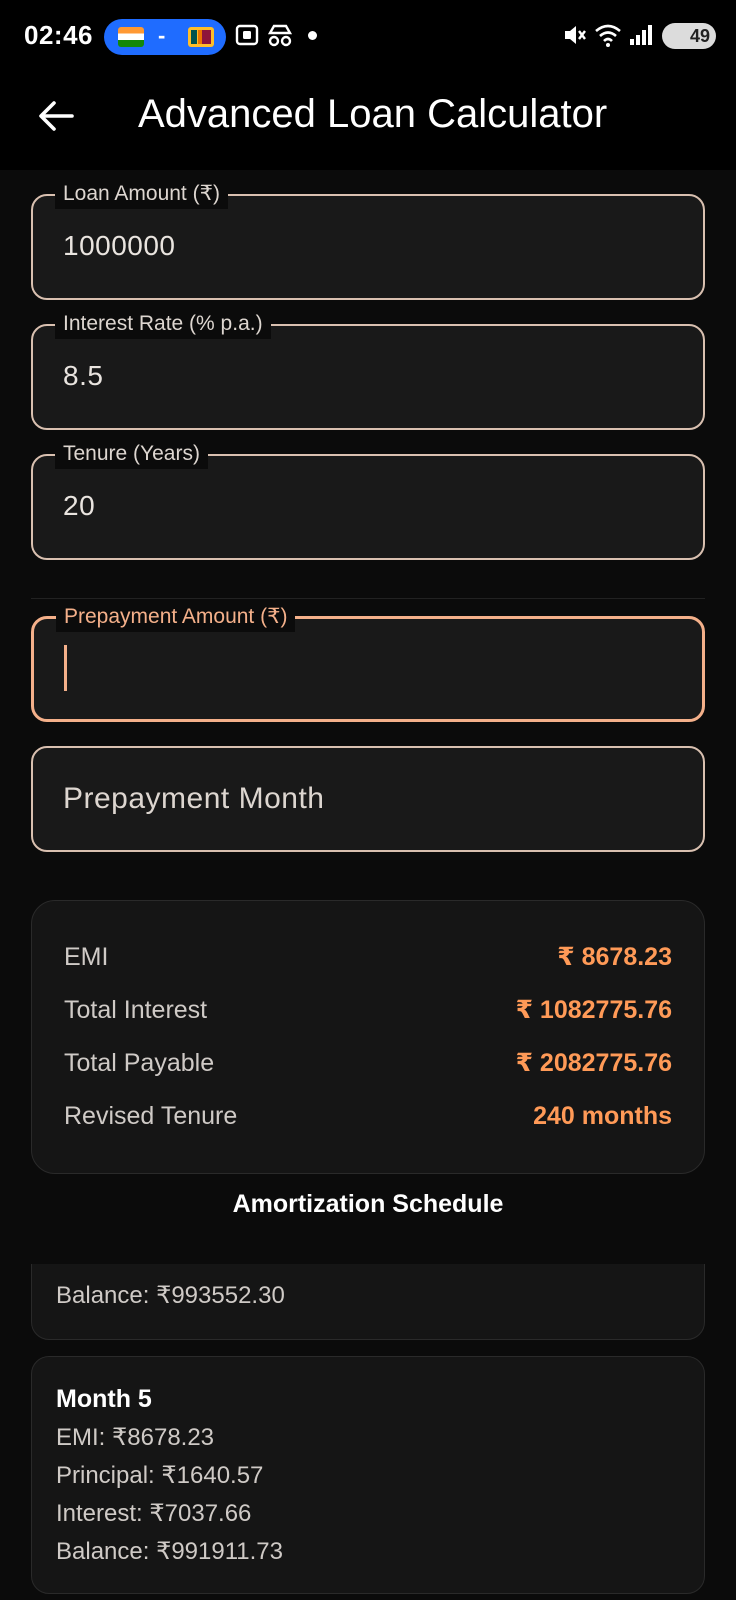  What do you see at coordinates (170, 1551) in the screenshot?
I see `month-5-balance: Balance: ₹991911.73` at bounding box center [170, 1551].